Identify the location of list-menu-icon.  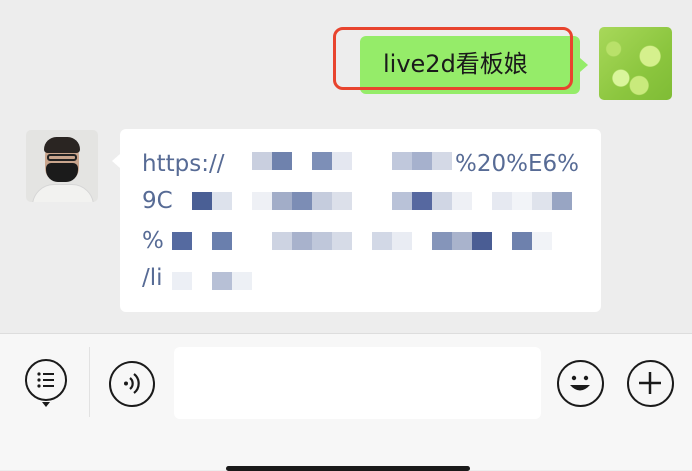
(46, 380).